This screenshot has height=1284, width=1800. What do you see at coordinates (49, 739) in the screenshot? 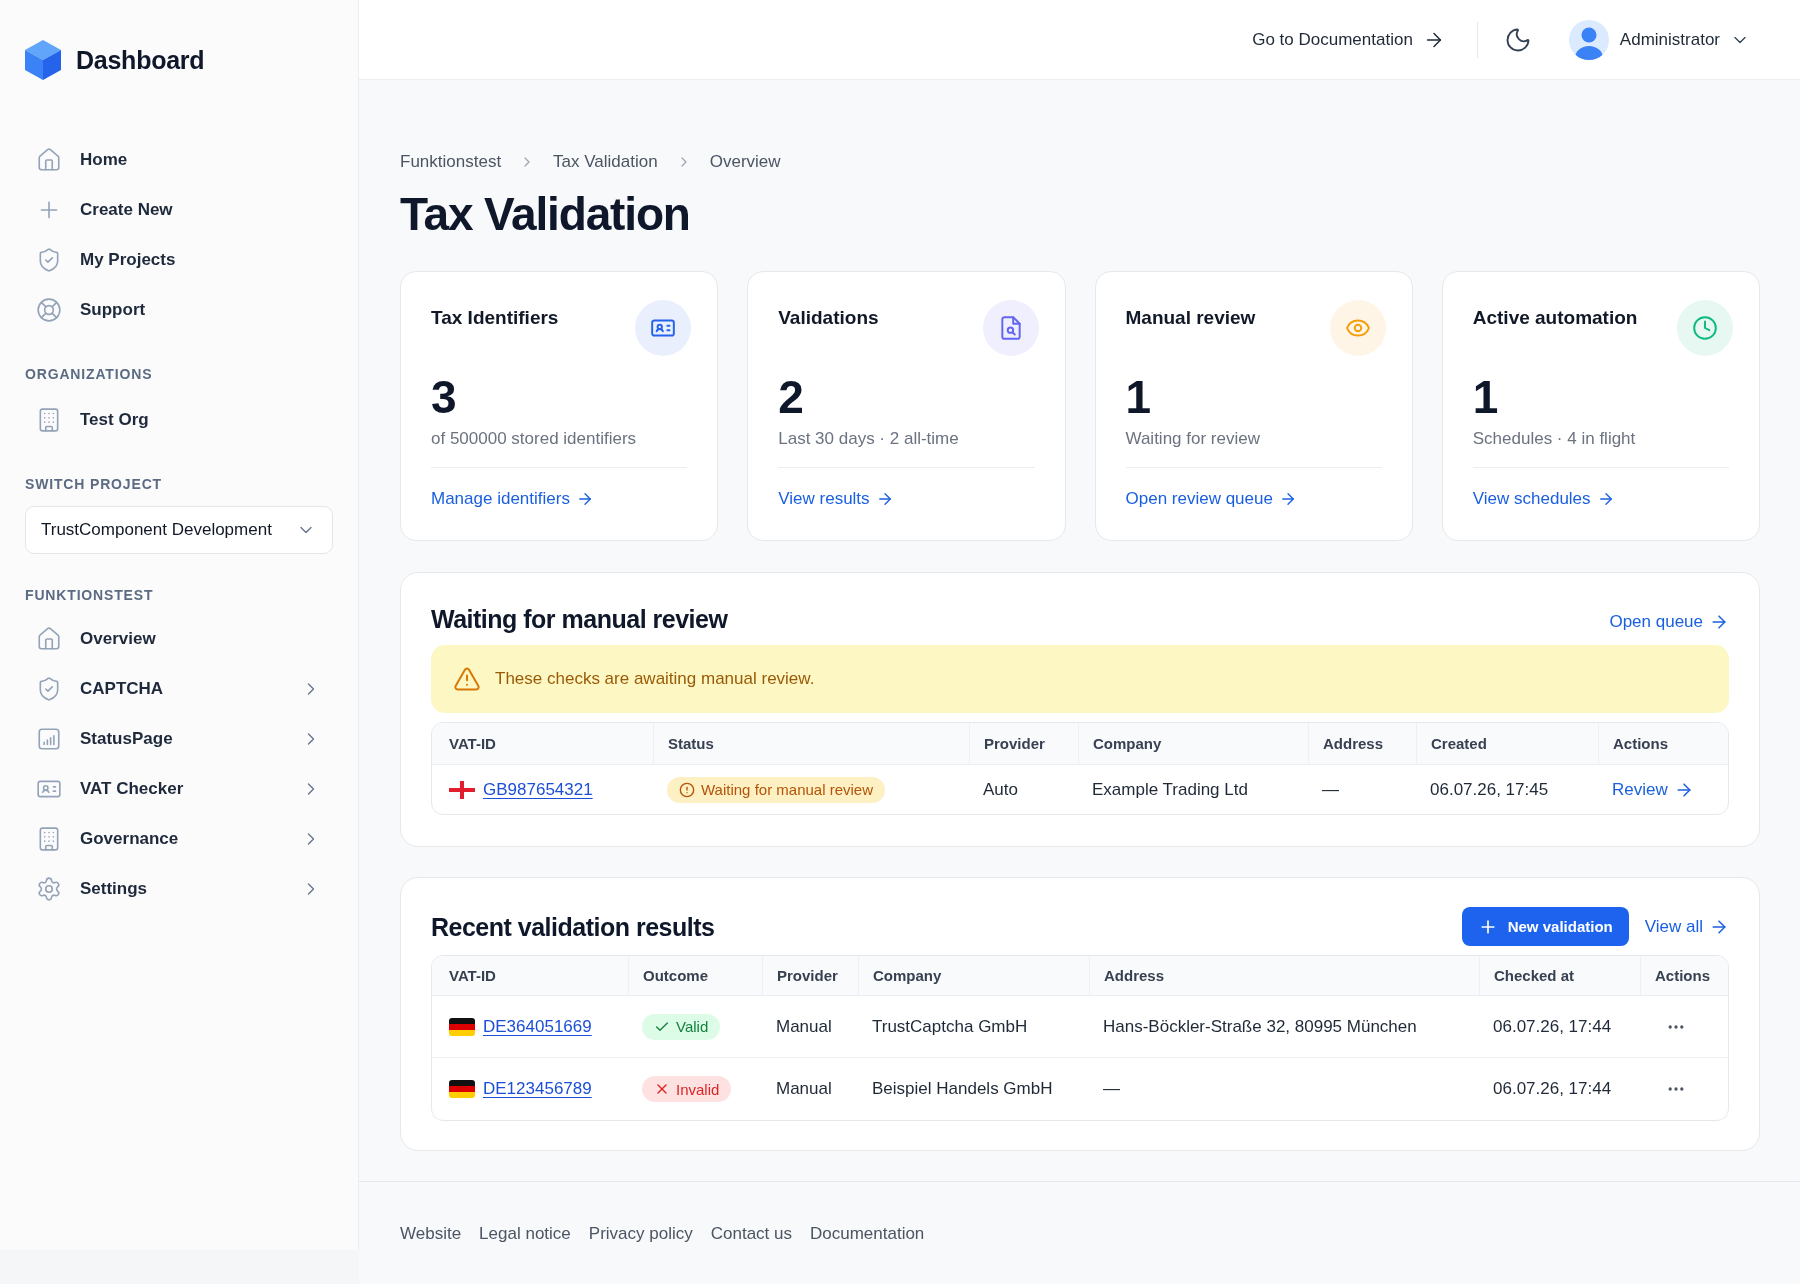
I see `bar-chart-icon` at bounding box center [49, 739].